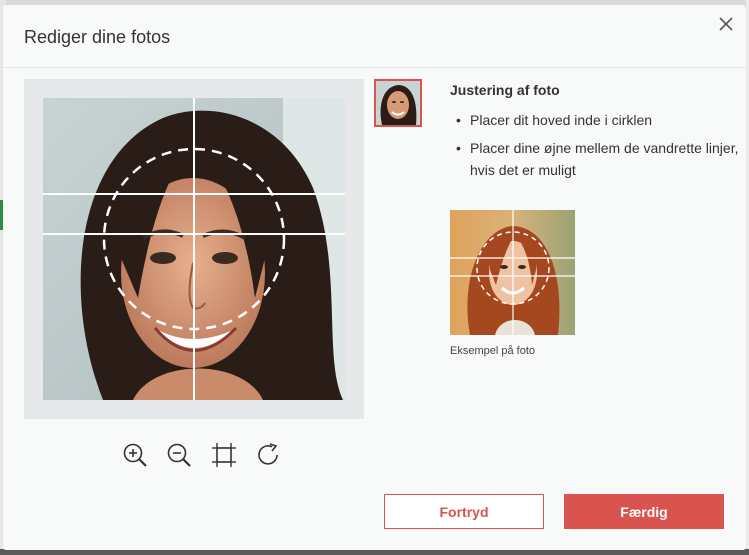  I want to click on photo-thumbnail, so click(398, 103).